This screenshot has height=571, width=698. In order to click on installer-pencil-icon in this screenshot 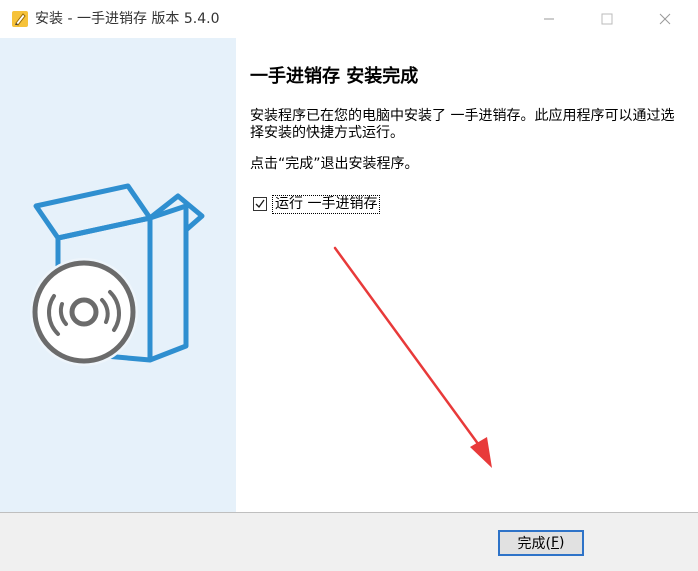, I will do `click(20, 19)`.